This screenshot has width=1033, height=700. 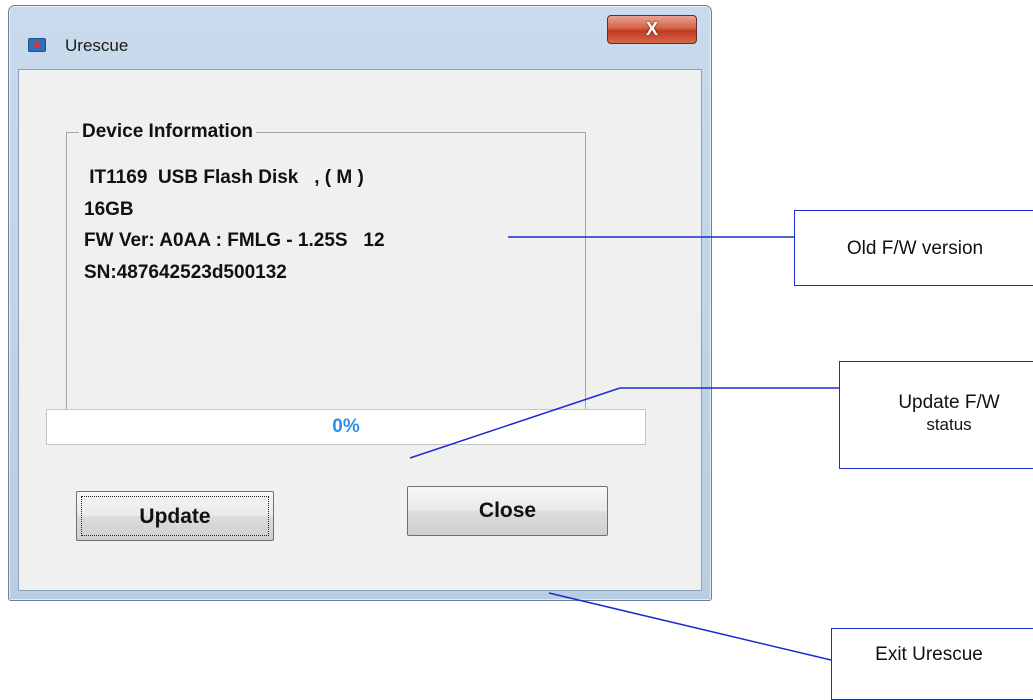 I want to click on old-fw-version-callout: Old F/W version, so click(x=913, y=248).